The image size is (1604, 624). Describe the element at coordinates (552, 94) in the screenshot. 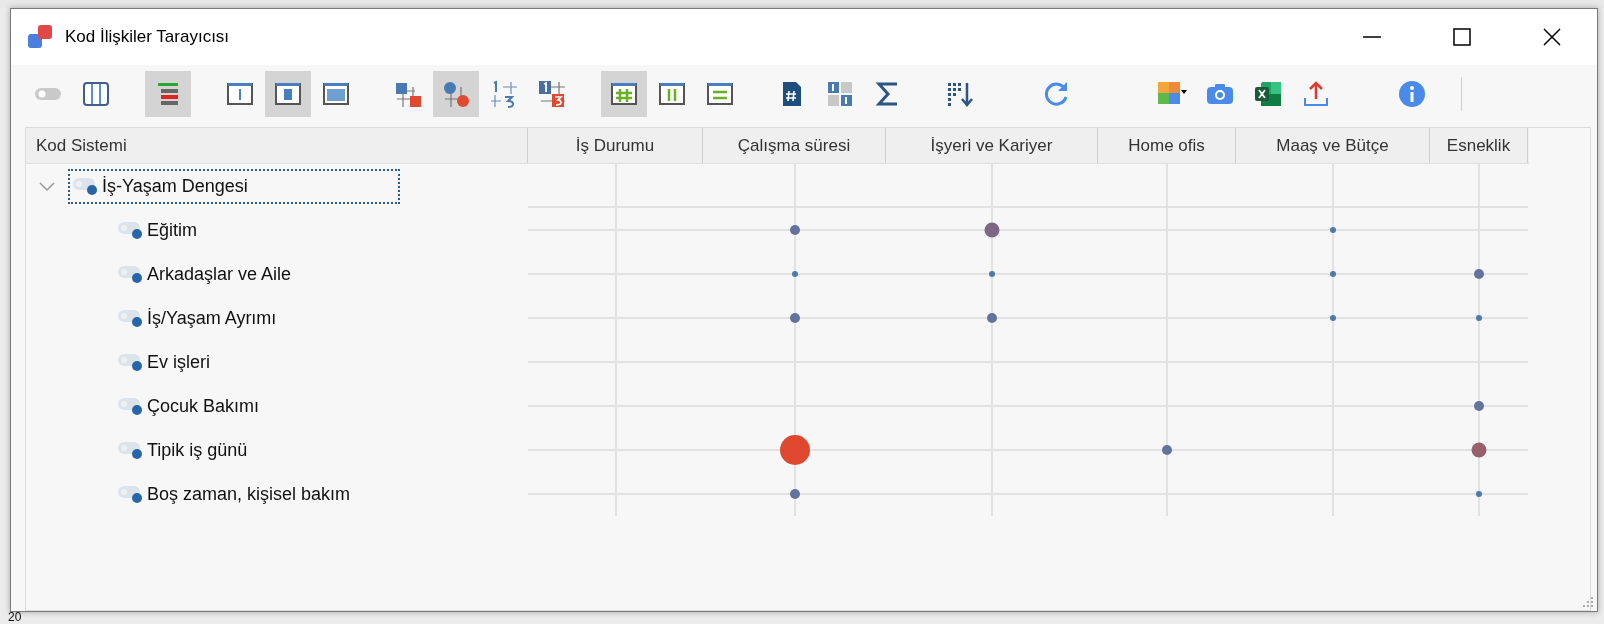

I see `number-badge-icon` at that location.